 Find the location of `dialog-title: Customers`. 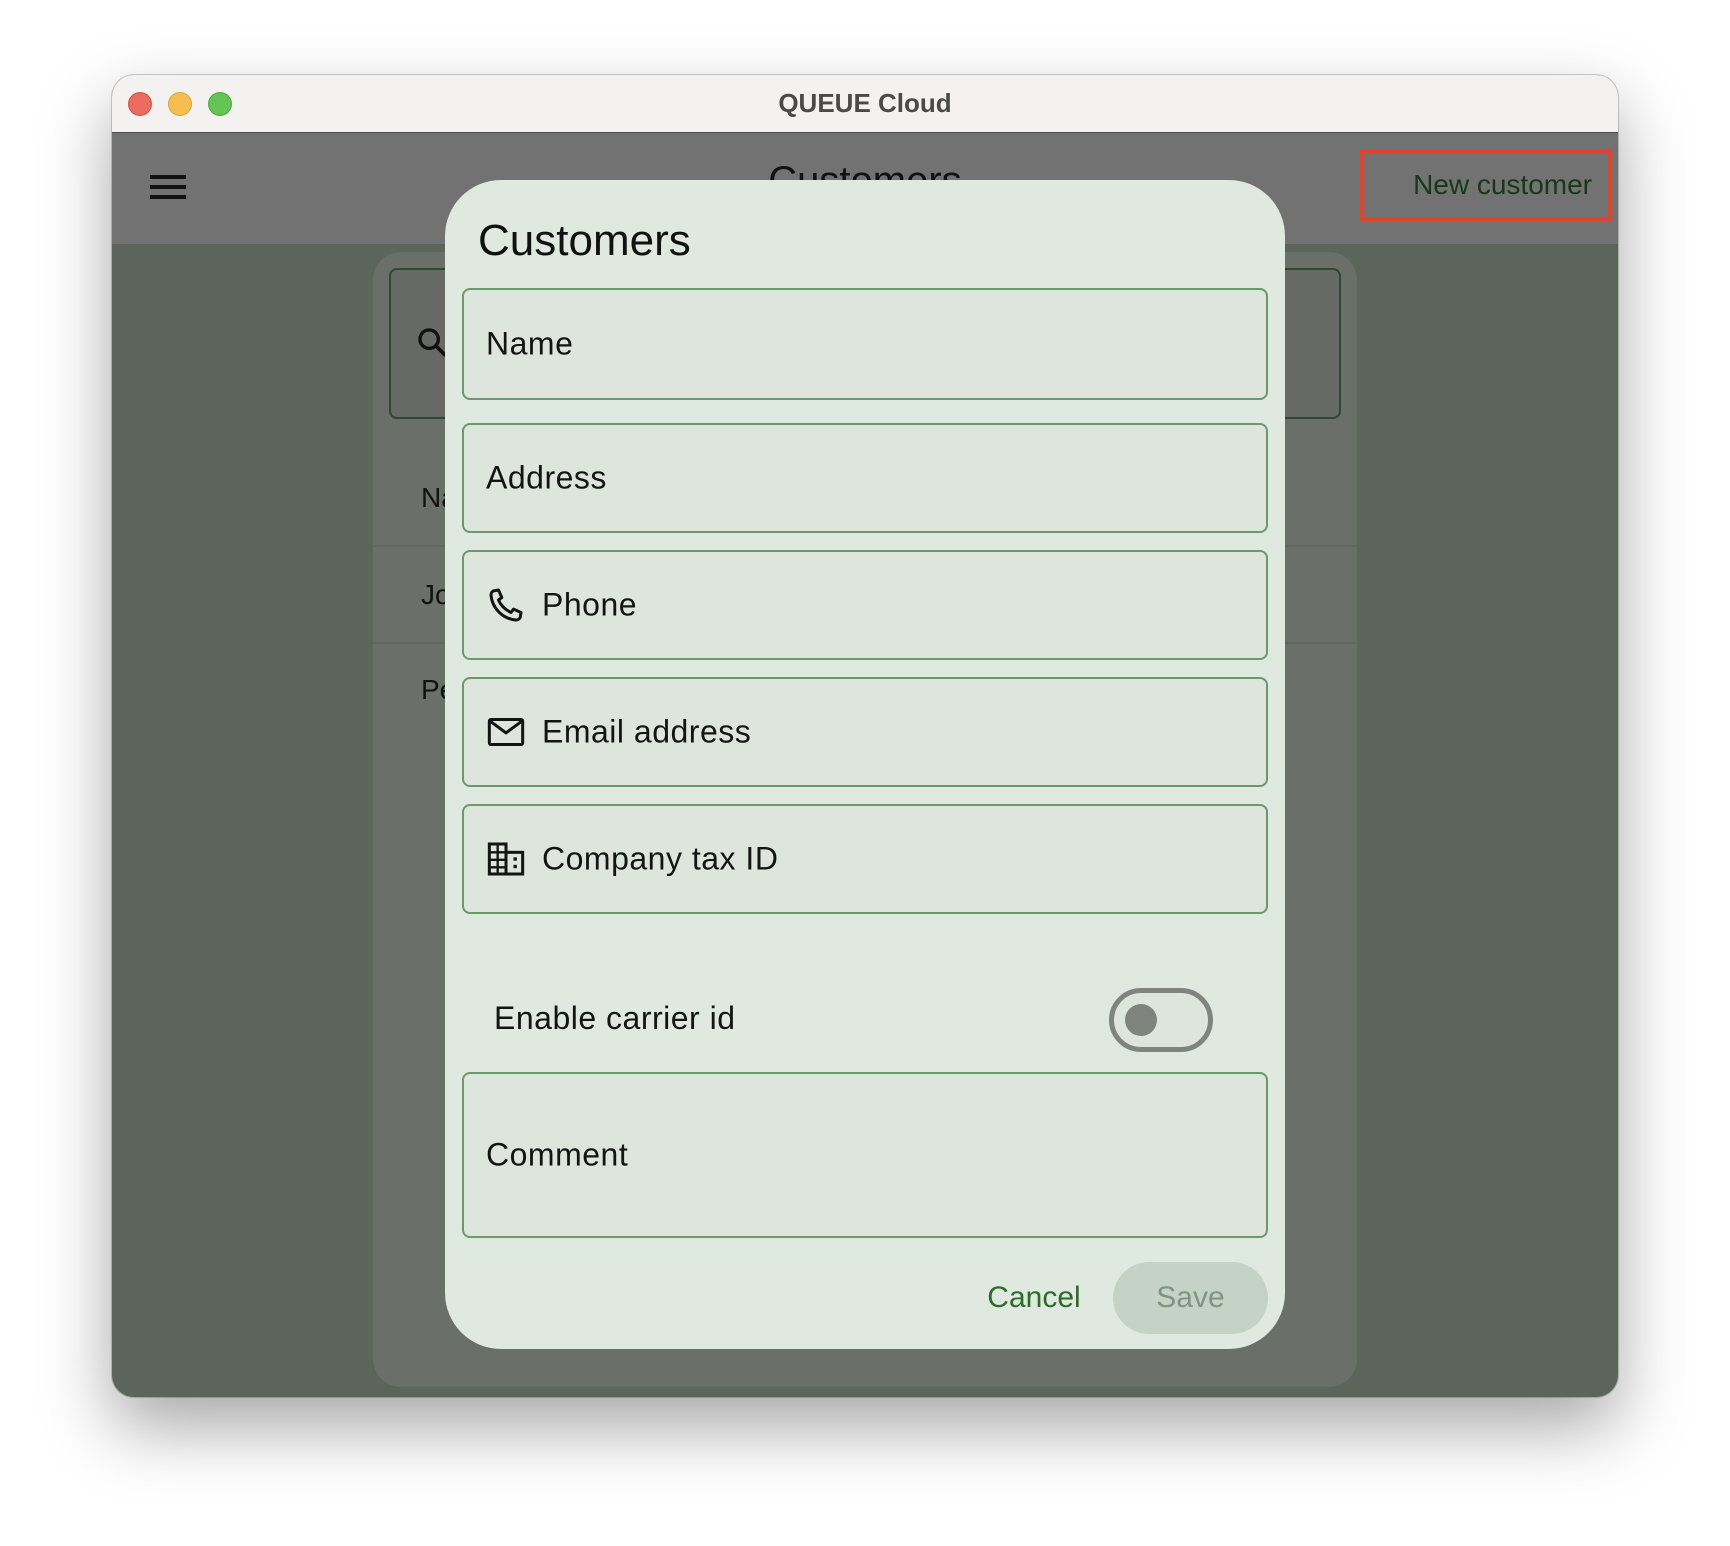

dialog-title: Customers is located at coordinates (584, 240).